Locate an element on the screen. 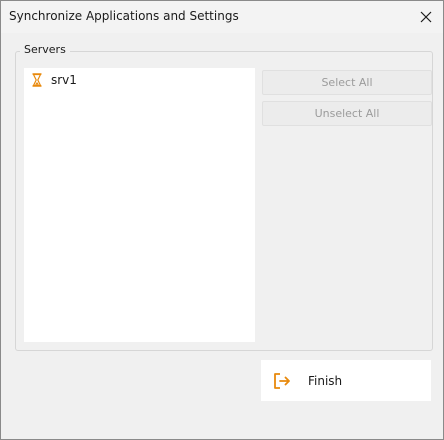 The width and height of the screenshot is (444, 440). servers-group-label: Servers is located at coordinates (45, 49).